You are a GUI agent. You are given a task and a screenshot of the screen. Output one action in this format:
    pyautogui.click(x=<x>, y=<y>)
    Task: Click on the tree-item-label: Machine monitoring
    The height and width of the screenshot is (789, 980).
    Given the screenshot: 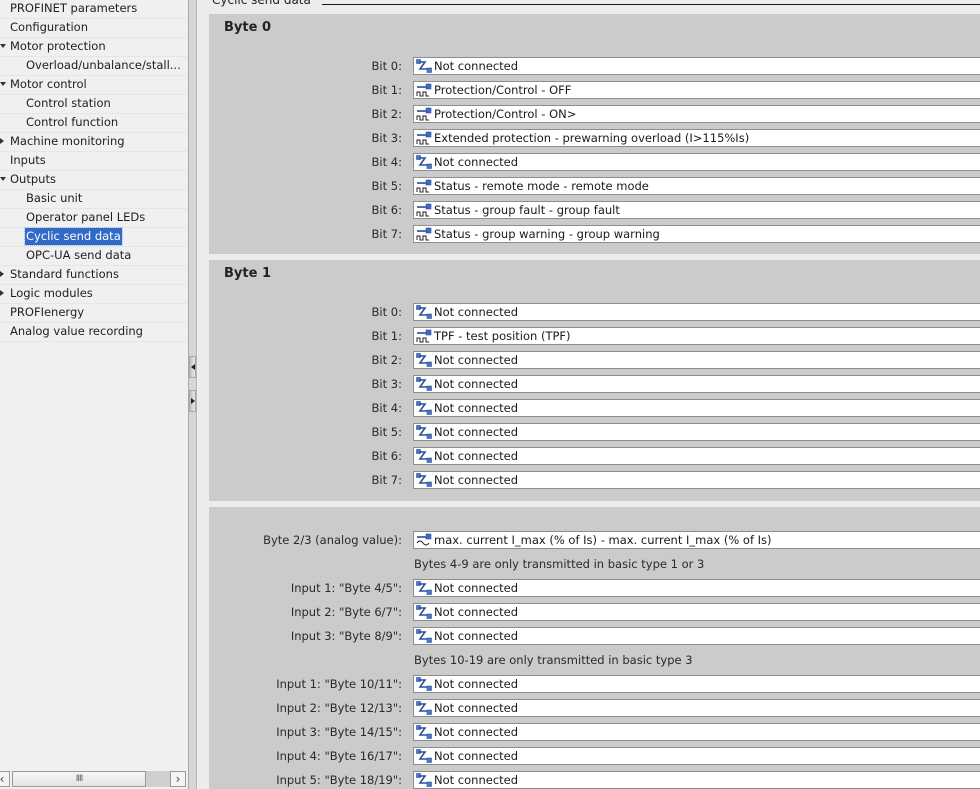 What is the action you would take?
    pyautogui.click(x=67, y=141)
    